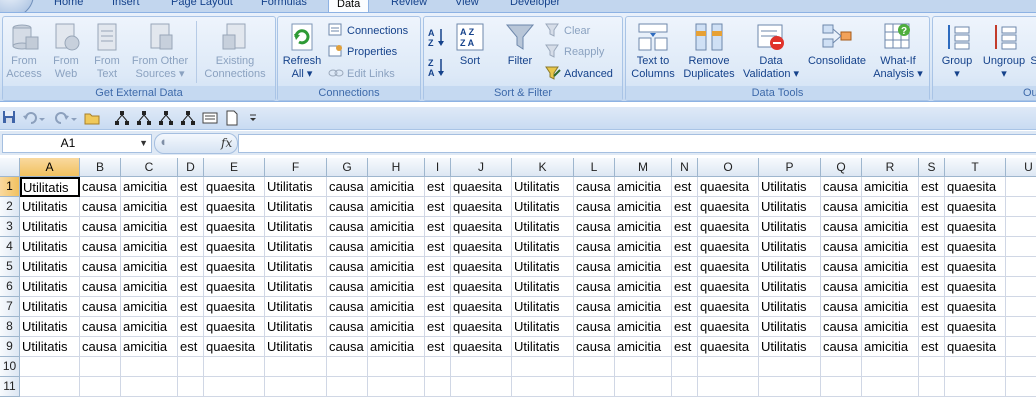  Describe the element at coordinates (1021, 387) in the screenshot. I see `cell-u11` at that location.